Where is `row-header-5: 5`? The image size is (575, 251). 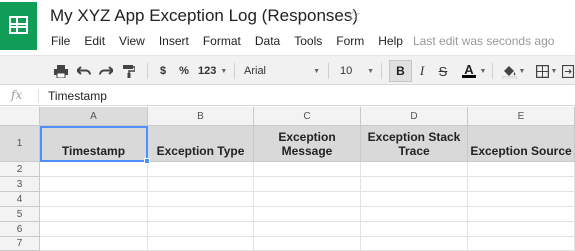
row-header-5: 5 is located at coordinates (20, 214).